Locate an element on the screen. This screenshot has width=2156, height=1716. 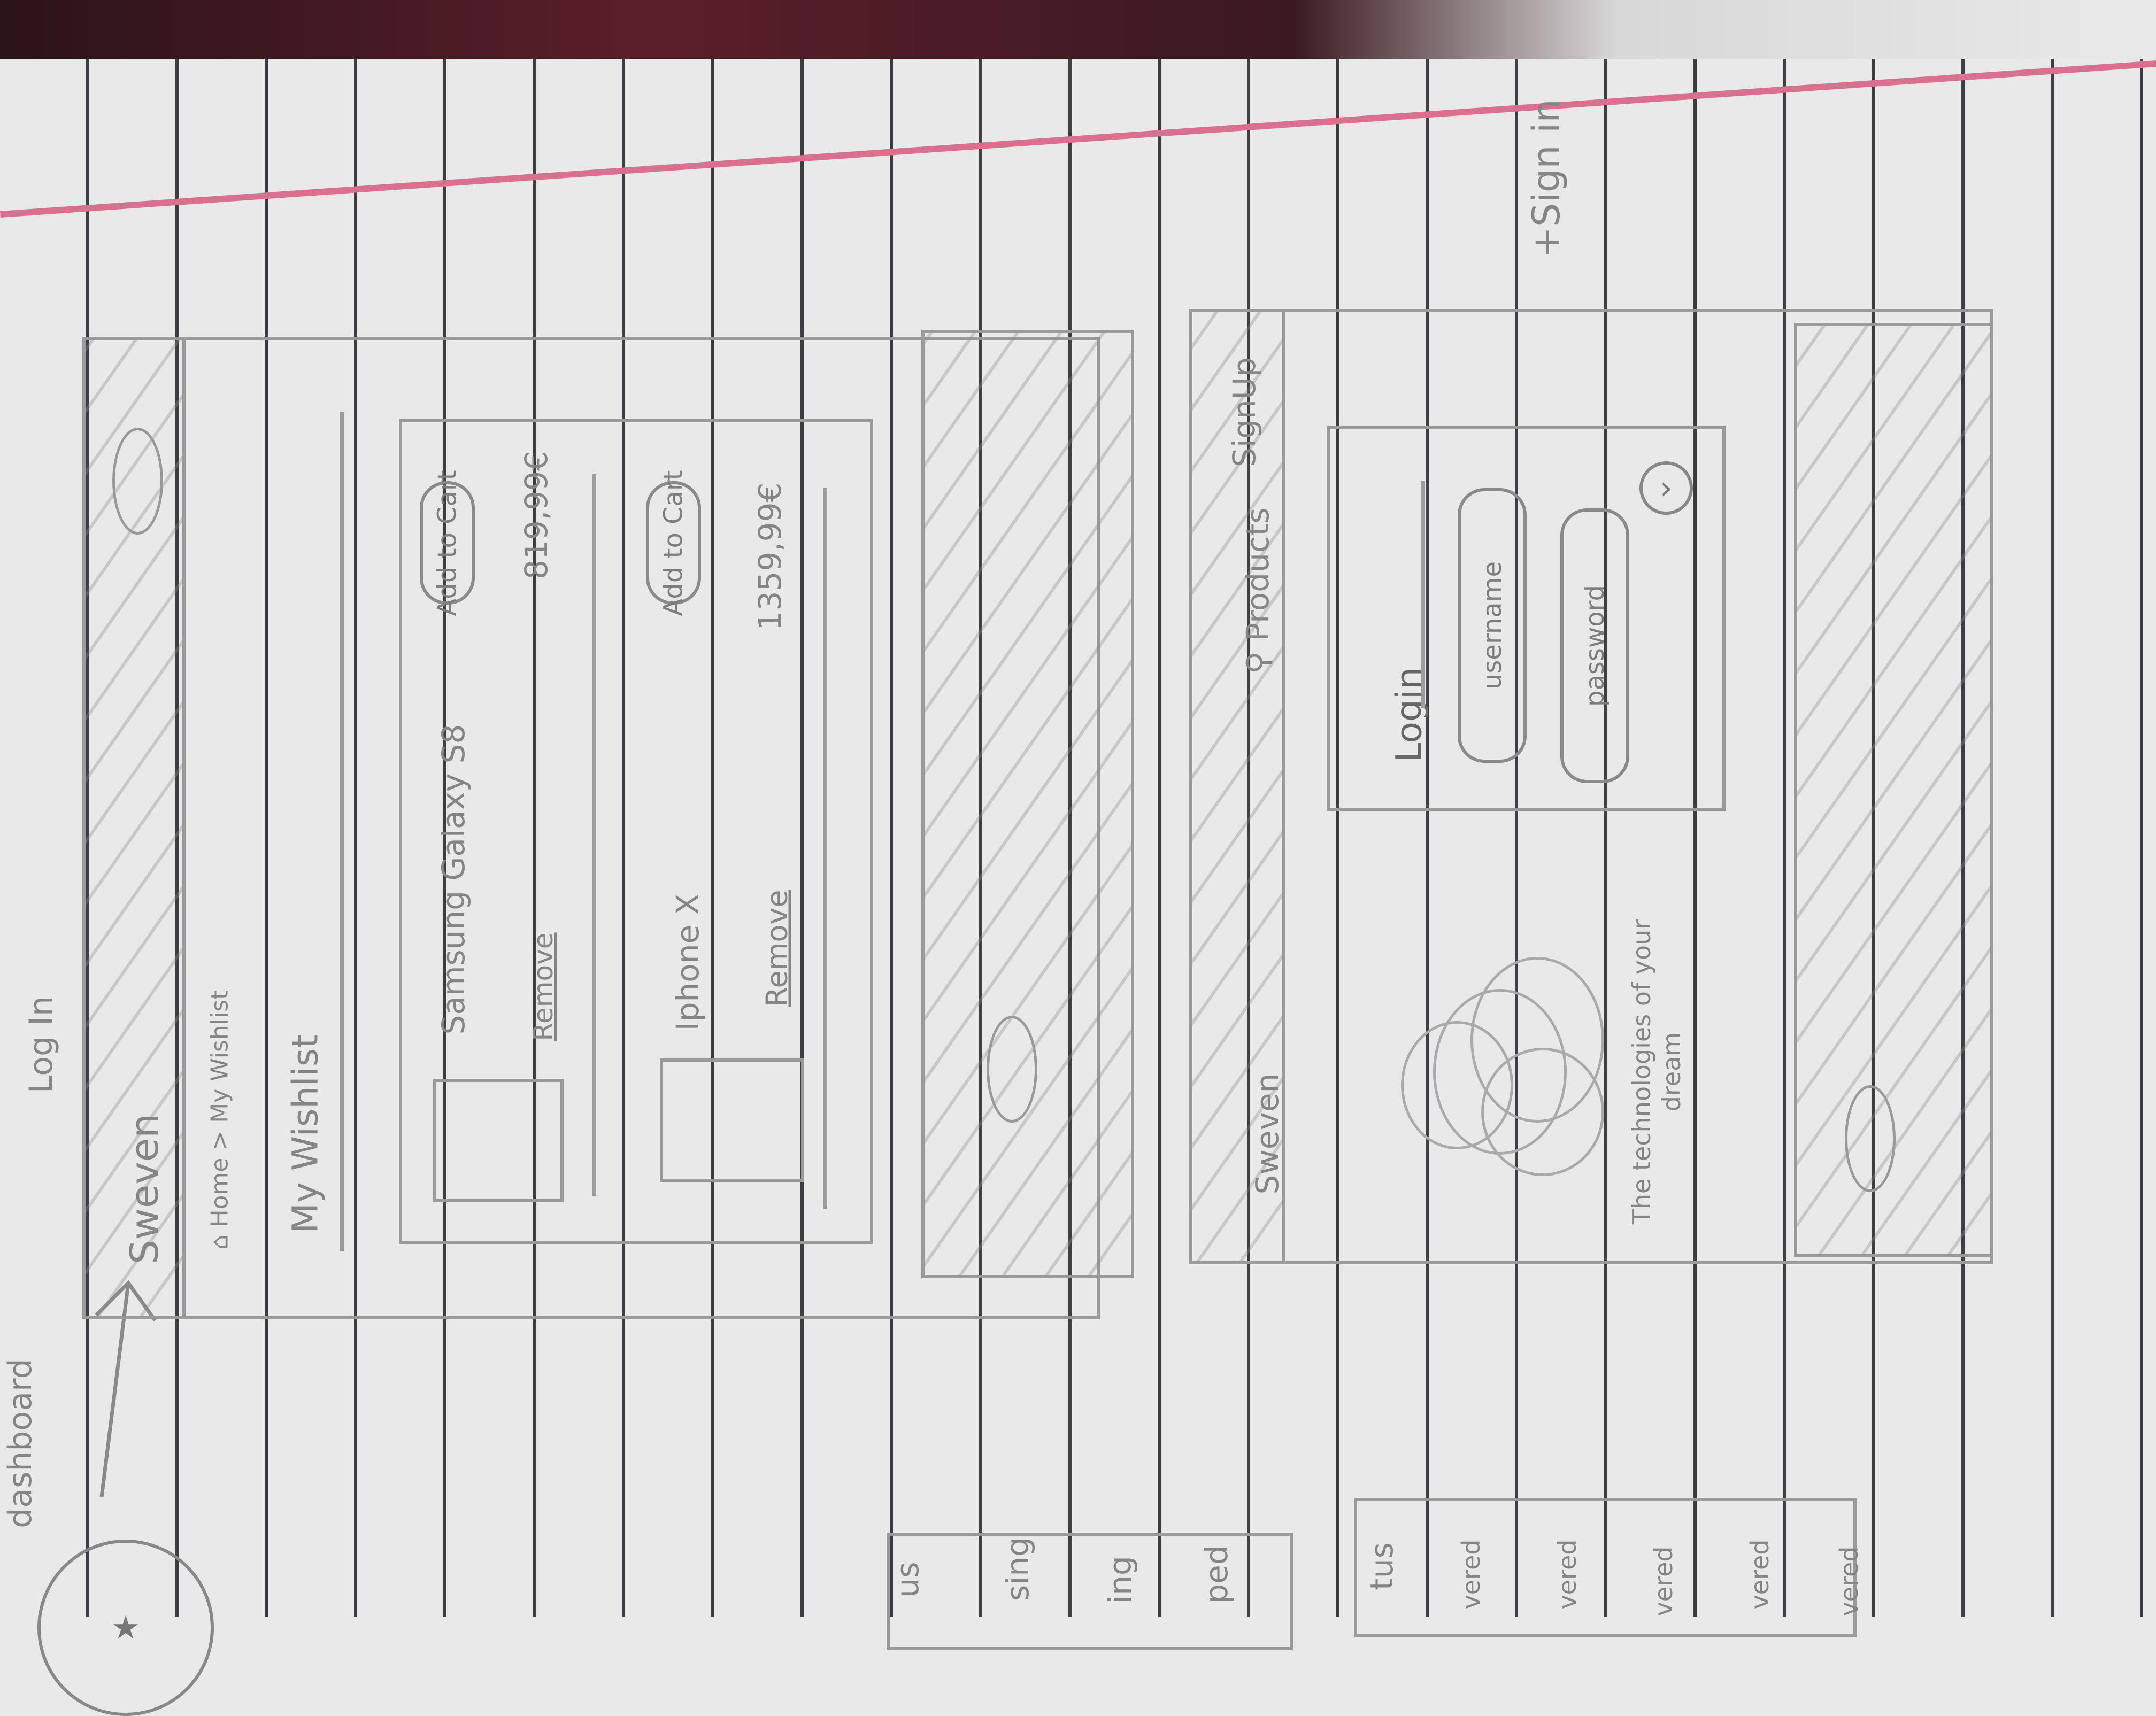
password-input: password is located at coordinates (1594, 645).